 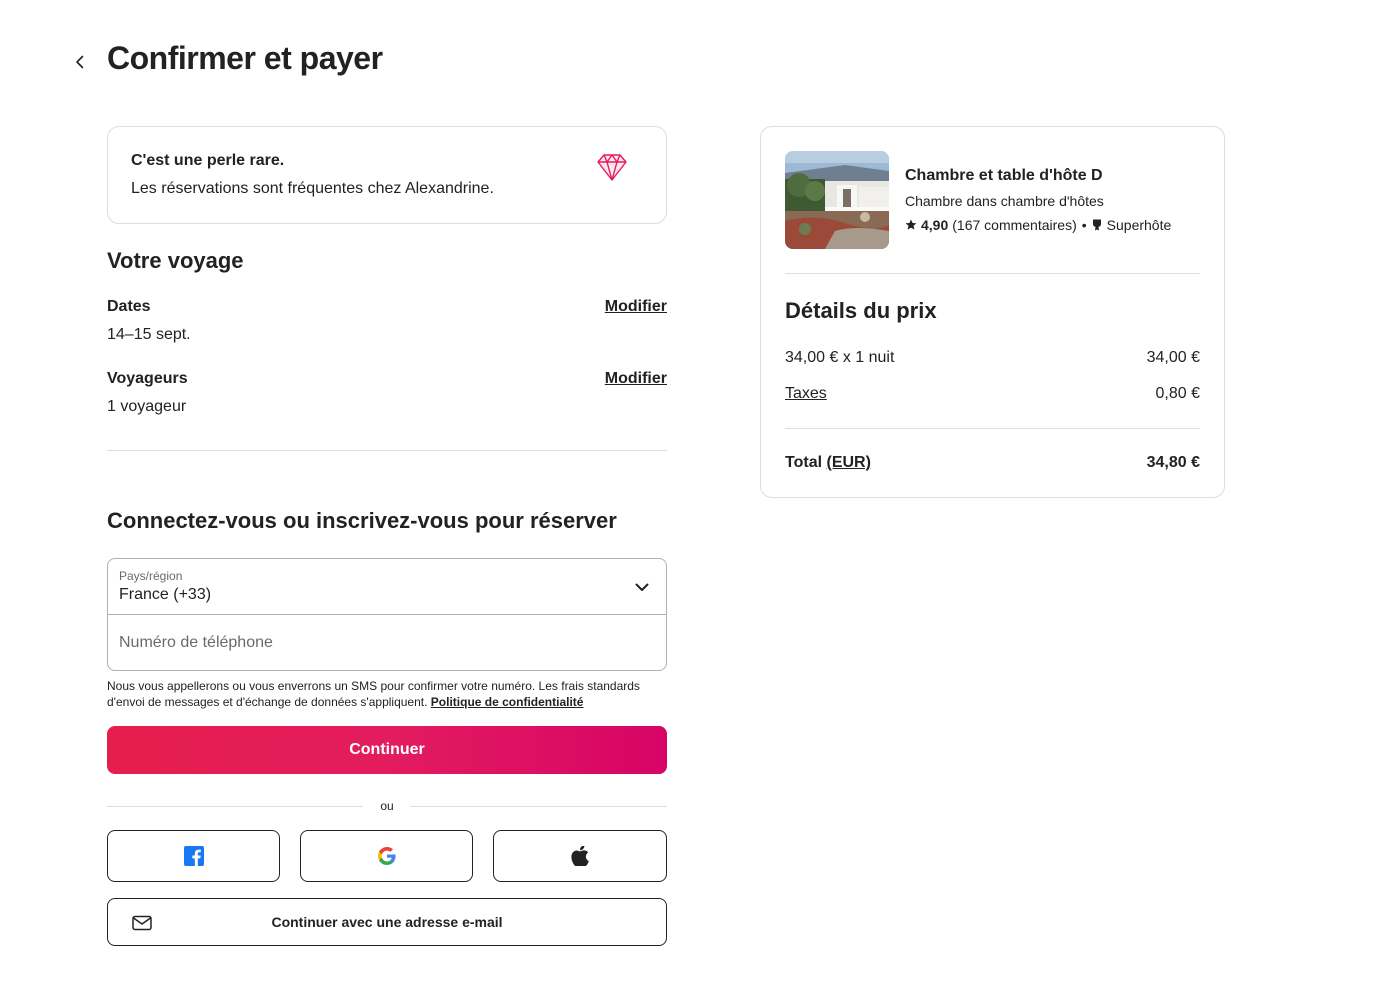 What do you see at coordinates (840, 357) in the screenshot?
I see `nightly-label: 34,00 € x 1 nuit` at bounding box center [840, 357].